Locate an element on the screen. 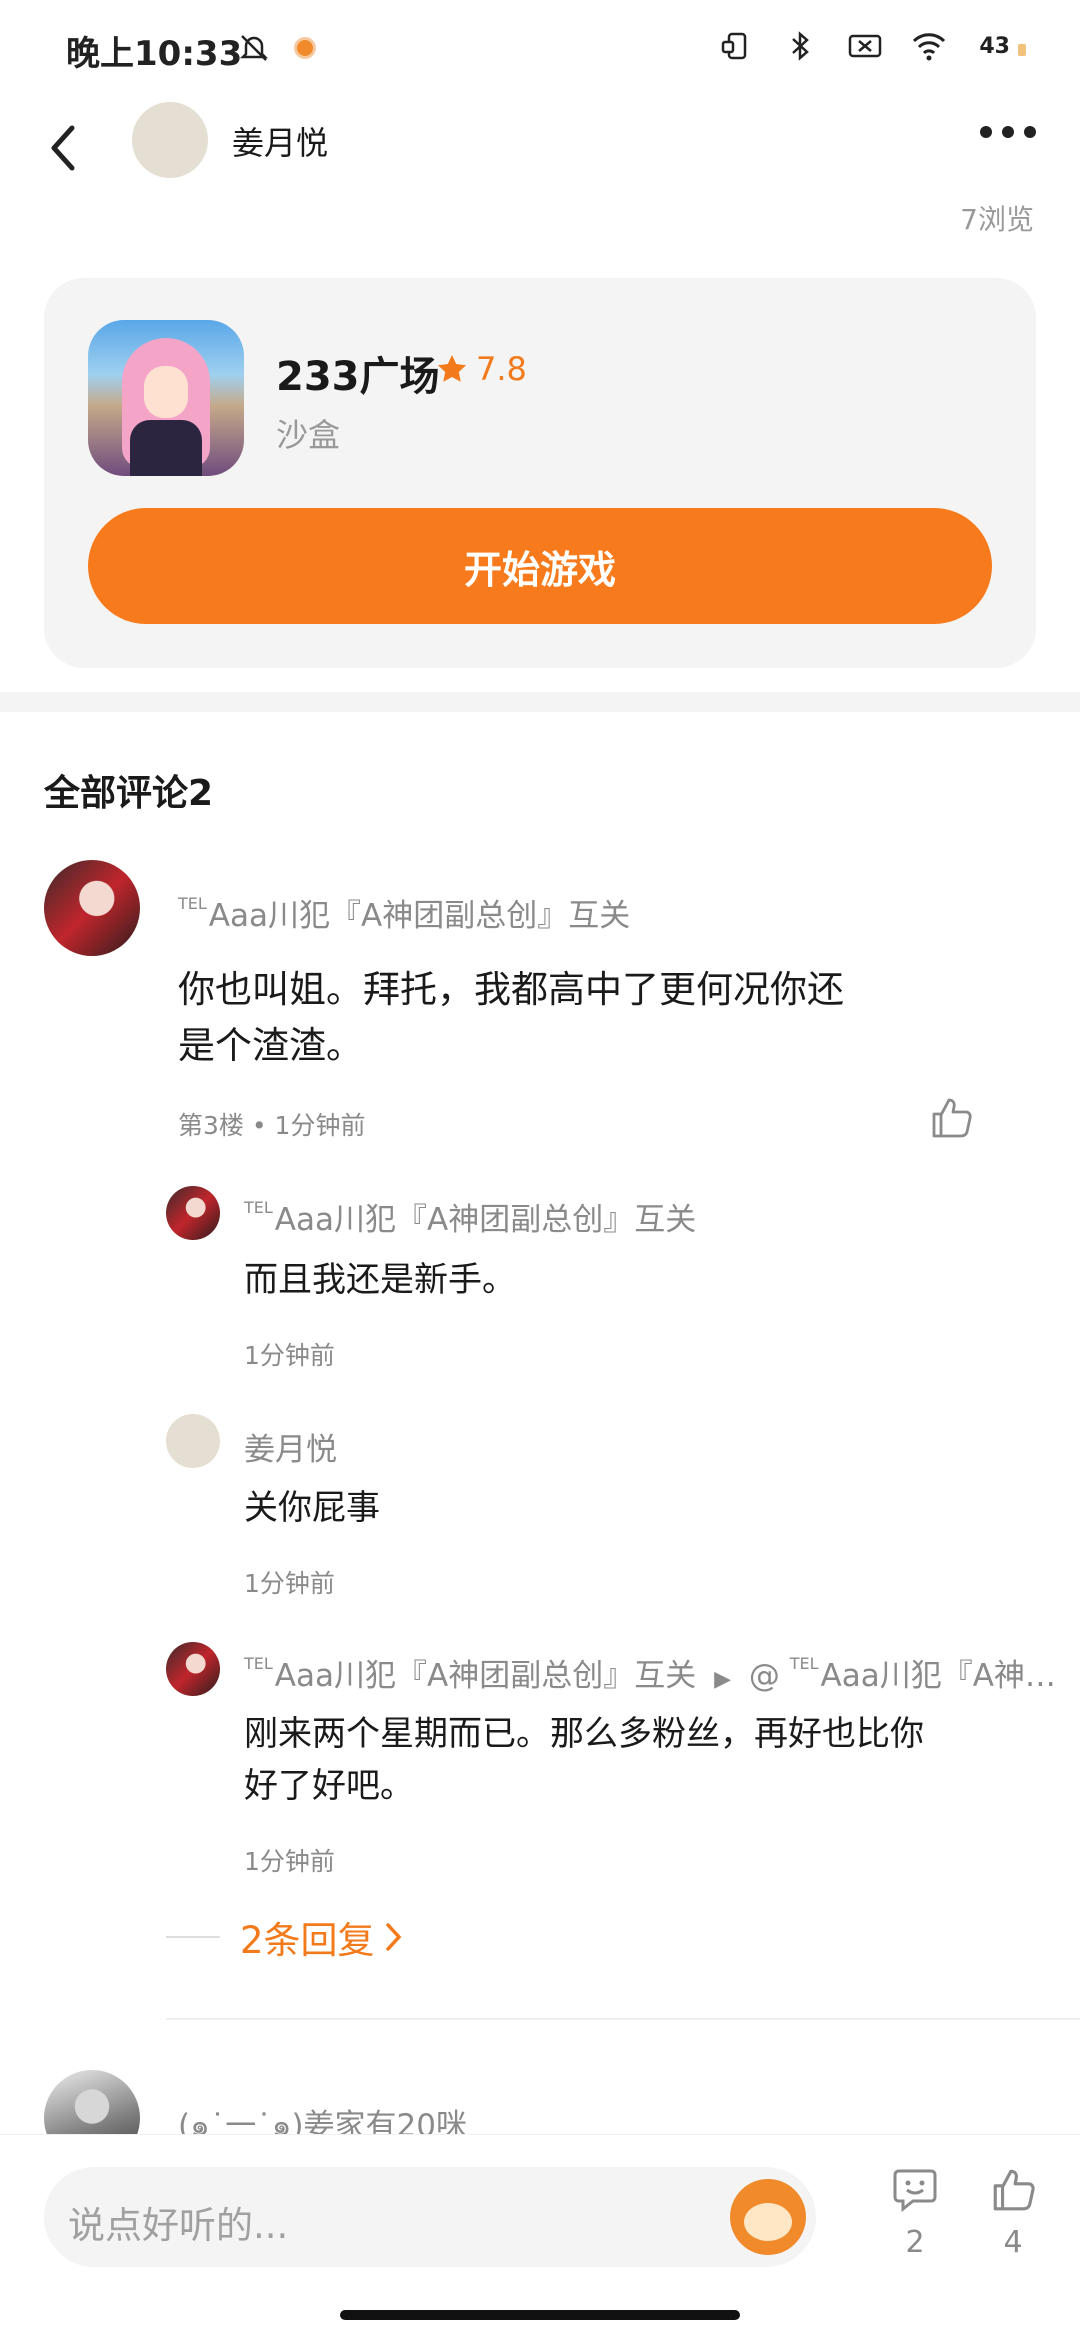  bluetooth-icon is located at coordinates (801, 46).